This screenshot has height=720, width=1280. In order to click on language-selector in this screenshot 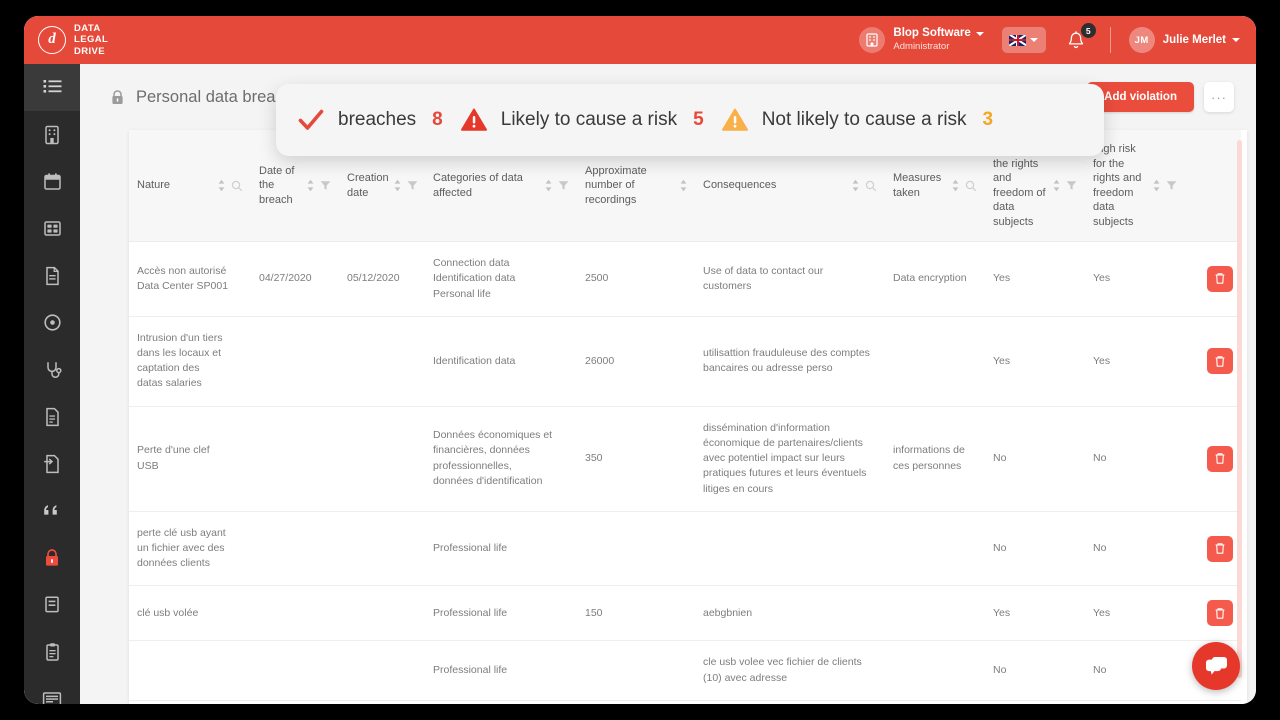, I will do `click(1023, 40)`.